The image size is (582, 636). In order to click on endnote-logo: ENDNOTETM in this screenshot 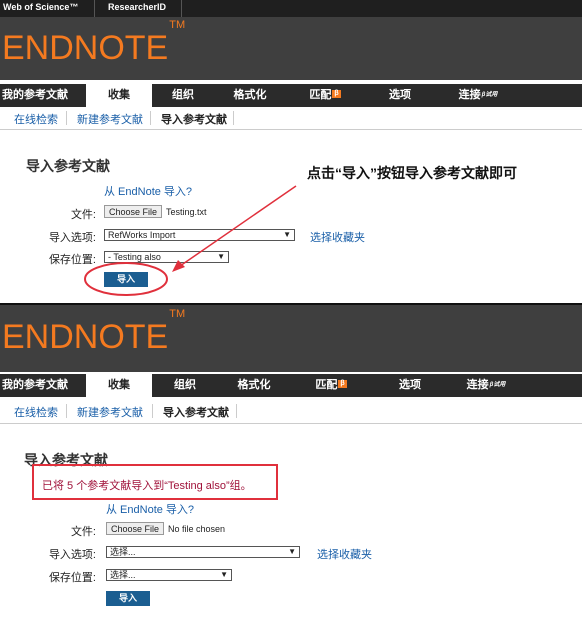, I will do `click(94, 331)`.